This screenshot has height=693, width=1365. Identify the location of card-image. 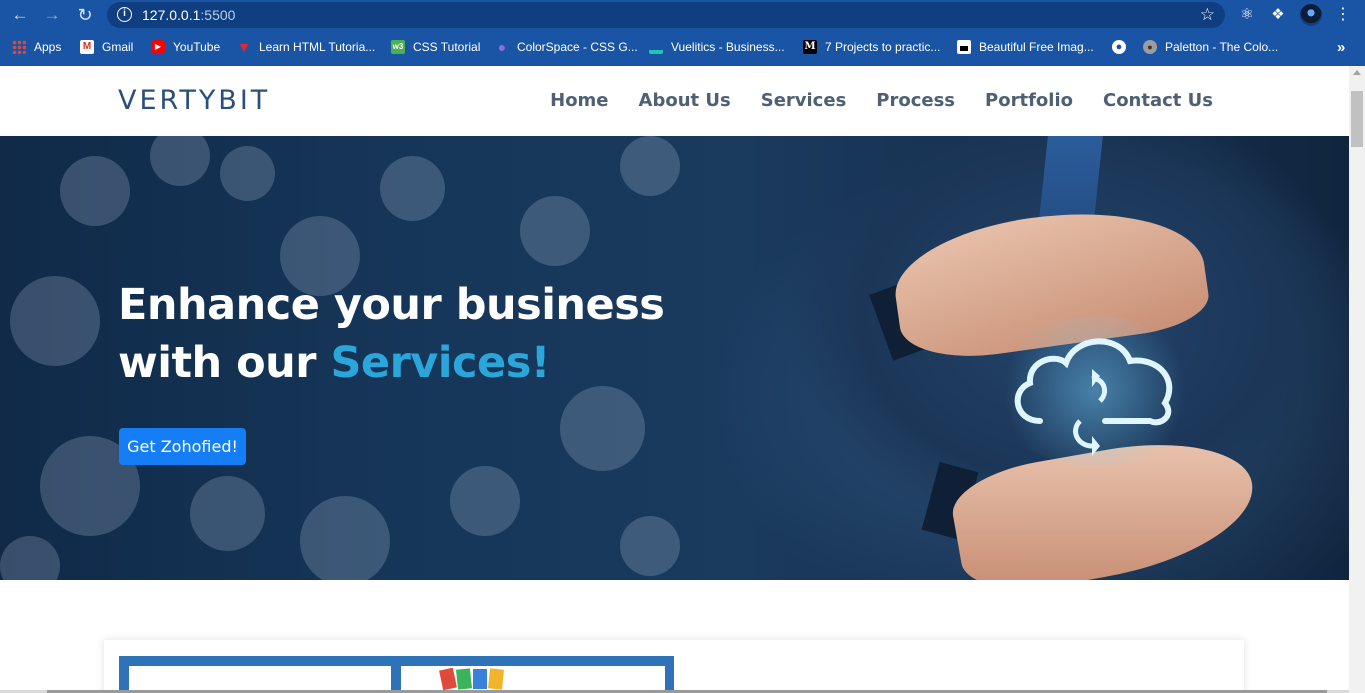
(396, 674).